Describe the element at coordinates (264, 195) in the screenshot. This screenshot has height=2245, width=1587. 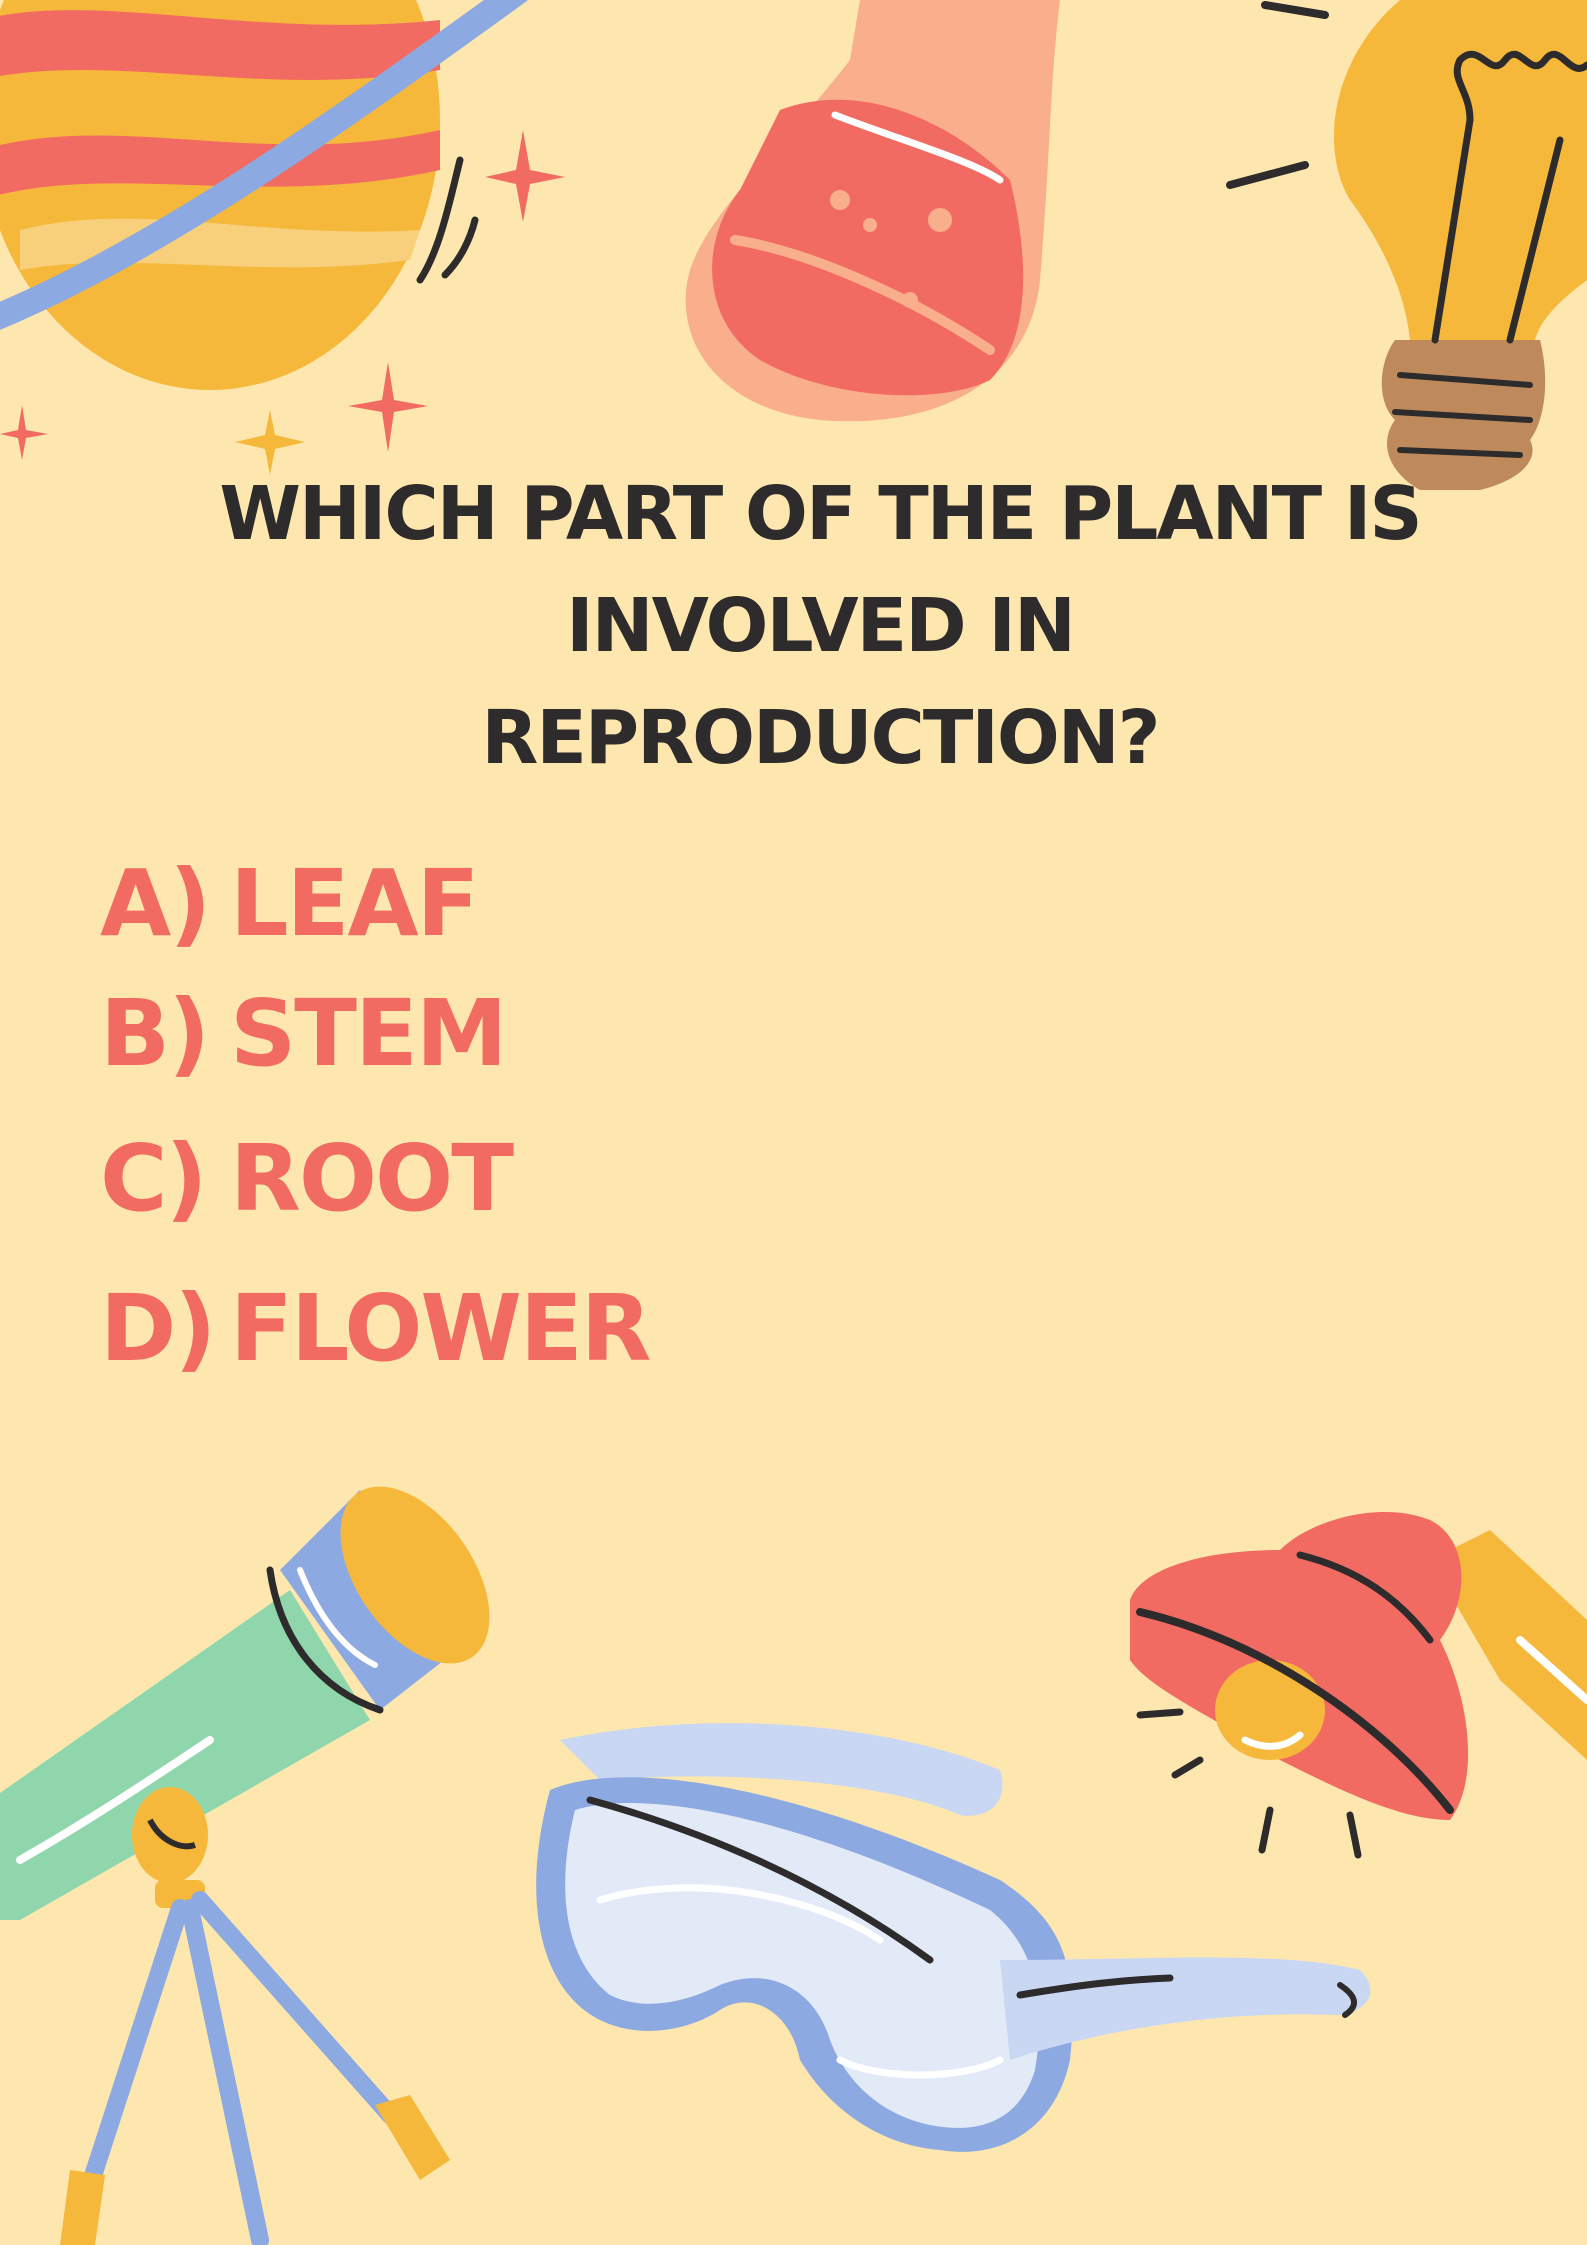
I see `planet-icon` at that location.